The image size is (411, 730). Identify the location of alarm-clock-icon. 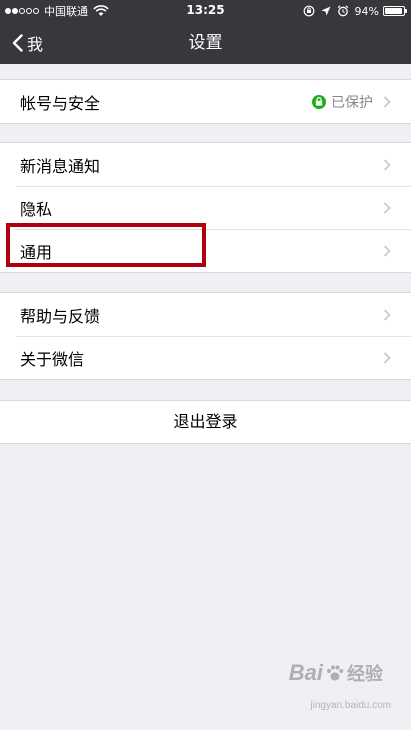
(342, 11).